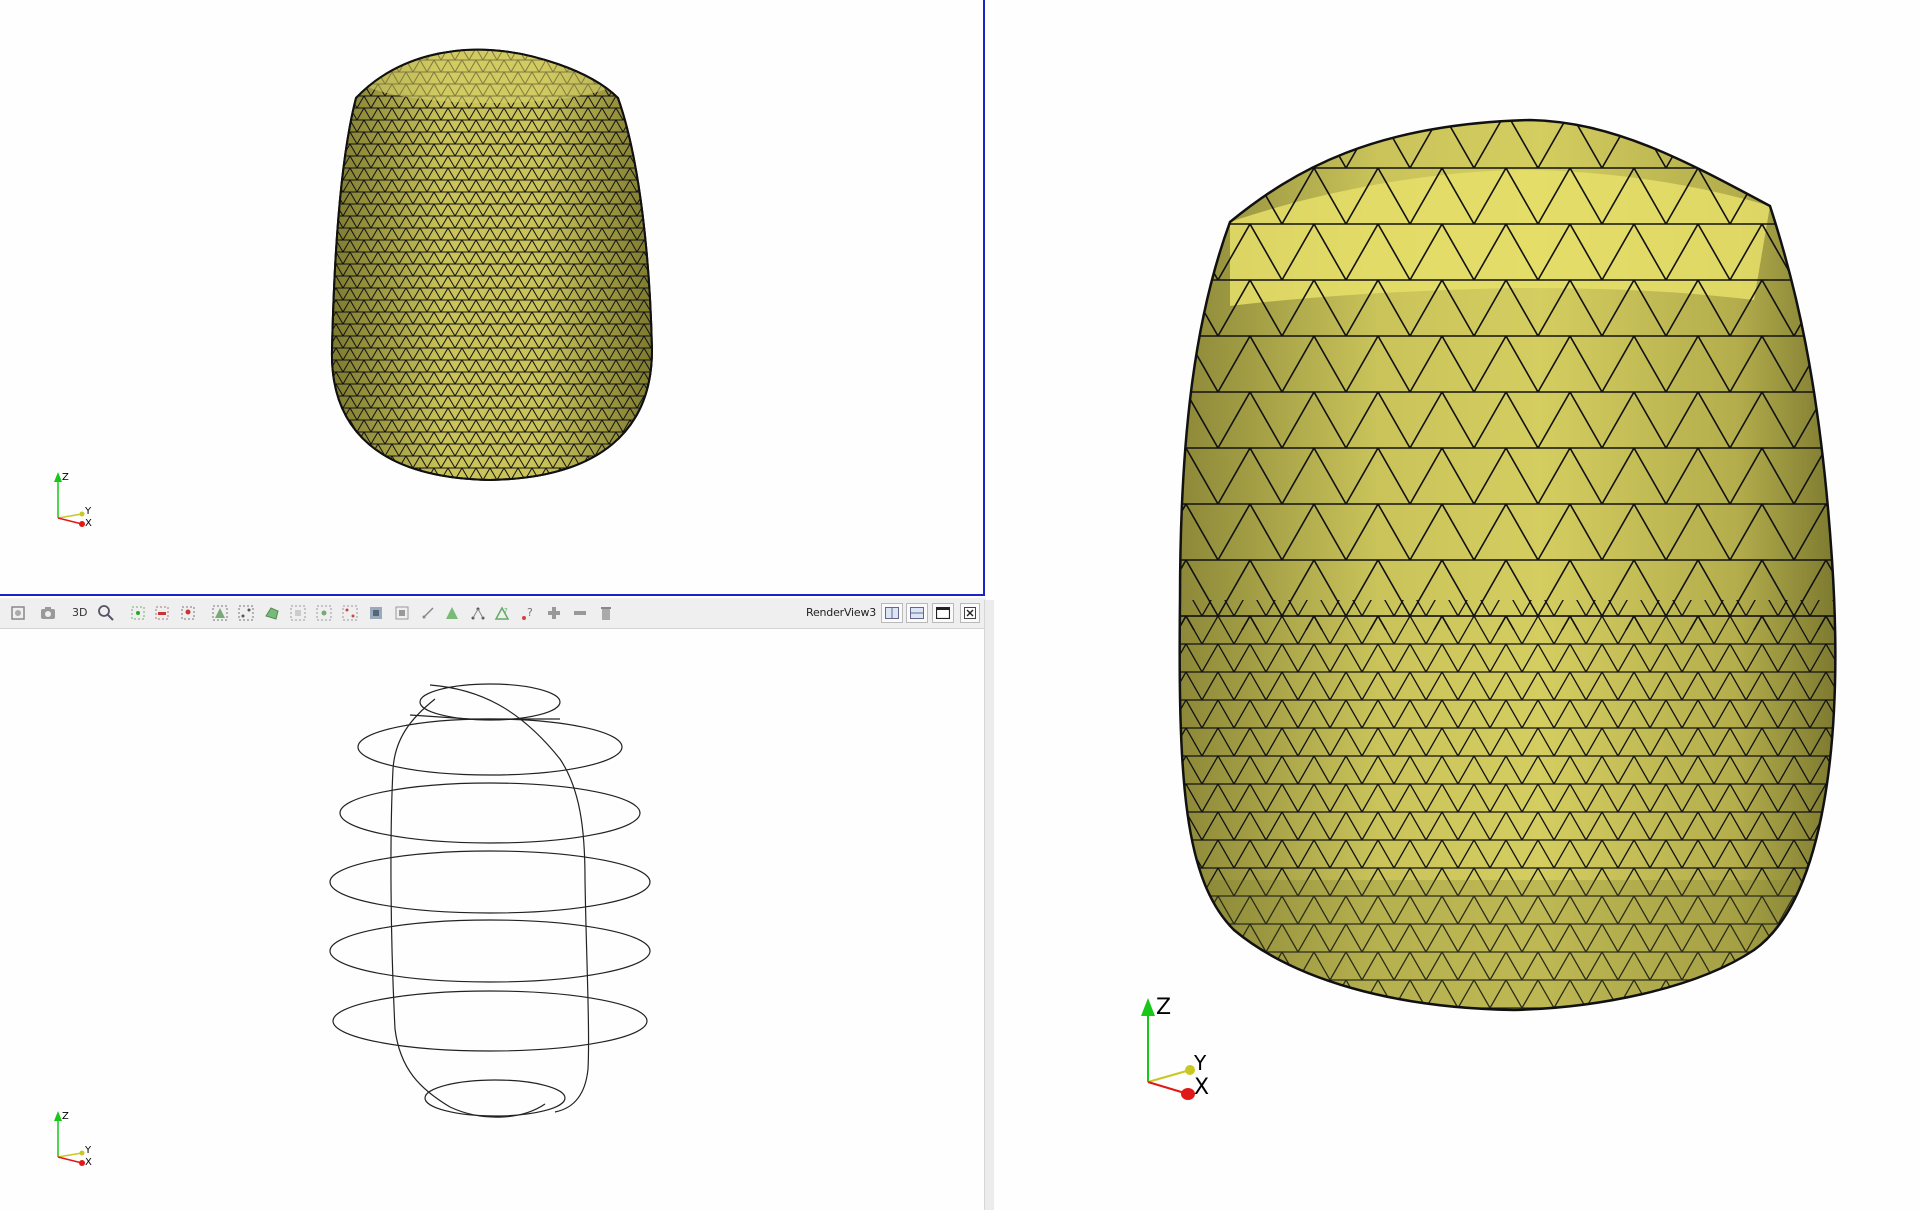 The image size is (1920, 1210). Describe the element at coordinates (188, 613) in the screenshot. I see `interactive-select-icon` at that location.